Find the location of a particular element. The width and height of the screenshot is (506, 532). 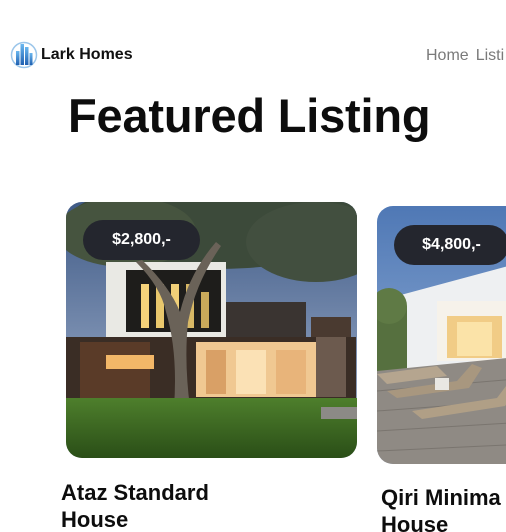

nav-home: Home is located at coordinates (447, 56).